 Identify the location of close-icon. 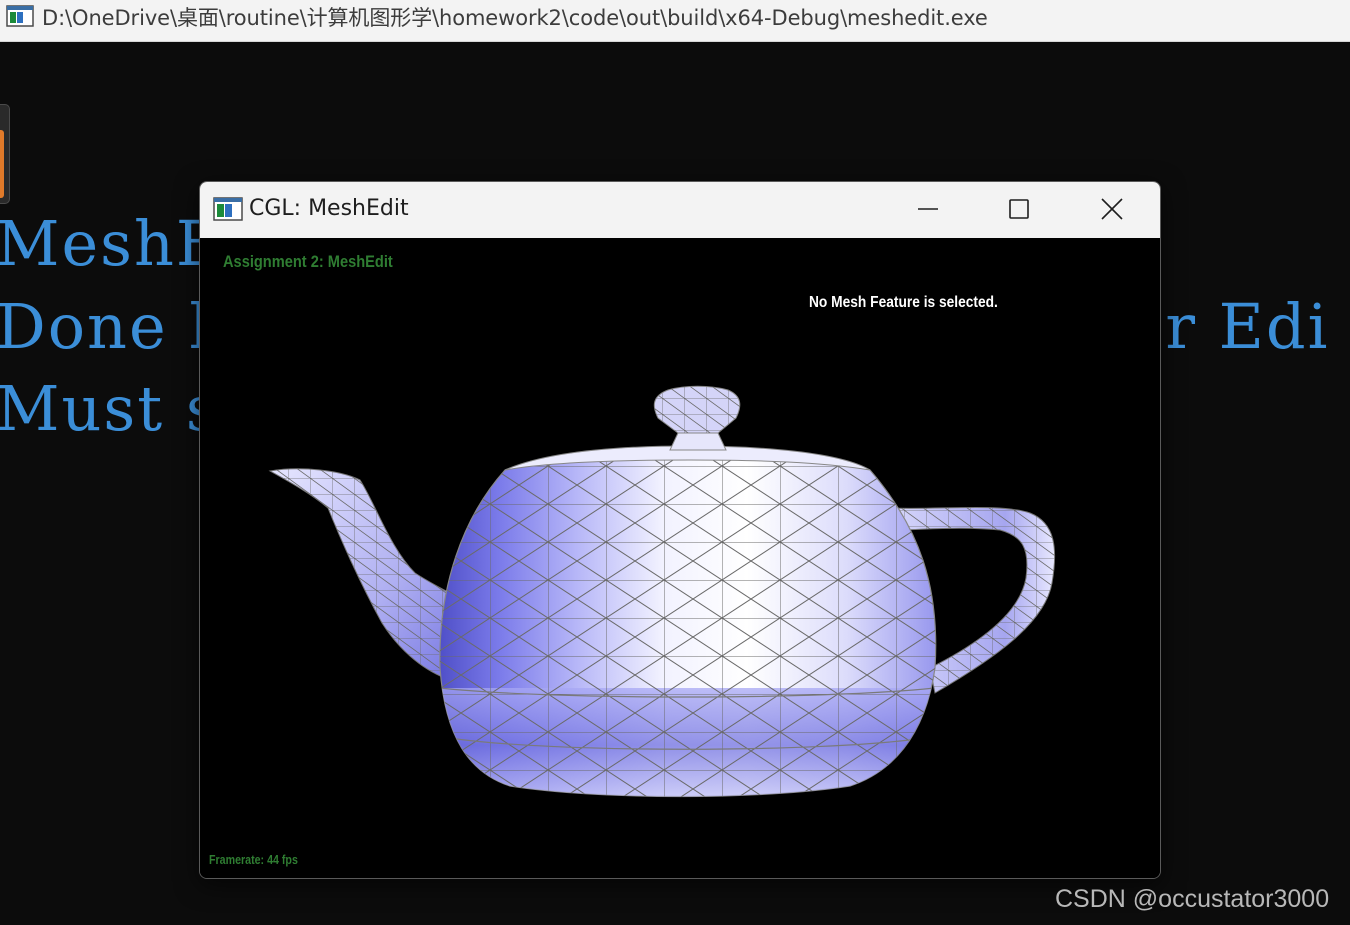
(1112, 209).